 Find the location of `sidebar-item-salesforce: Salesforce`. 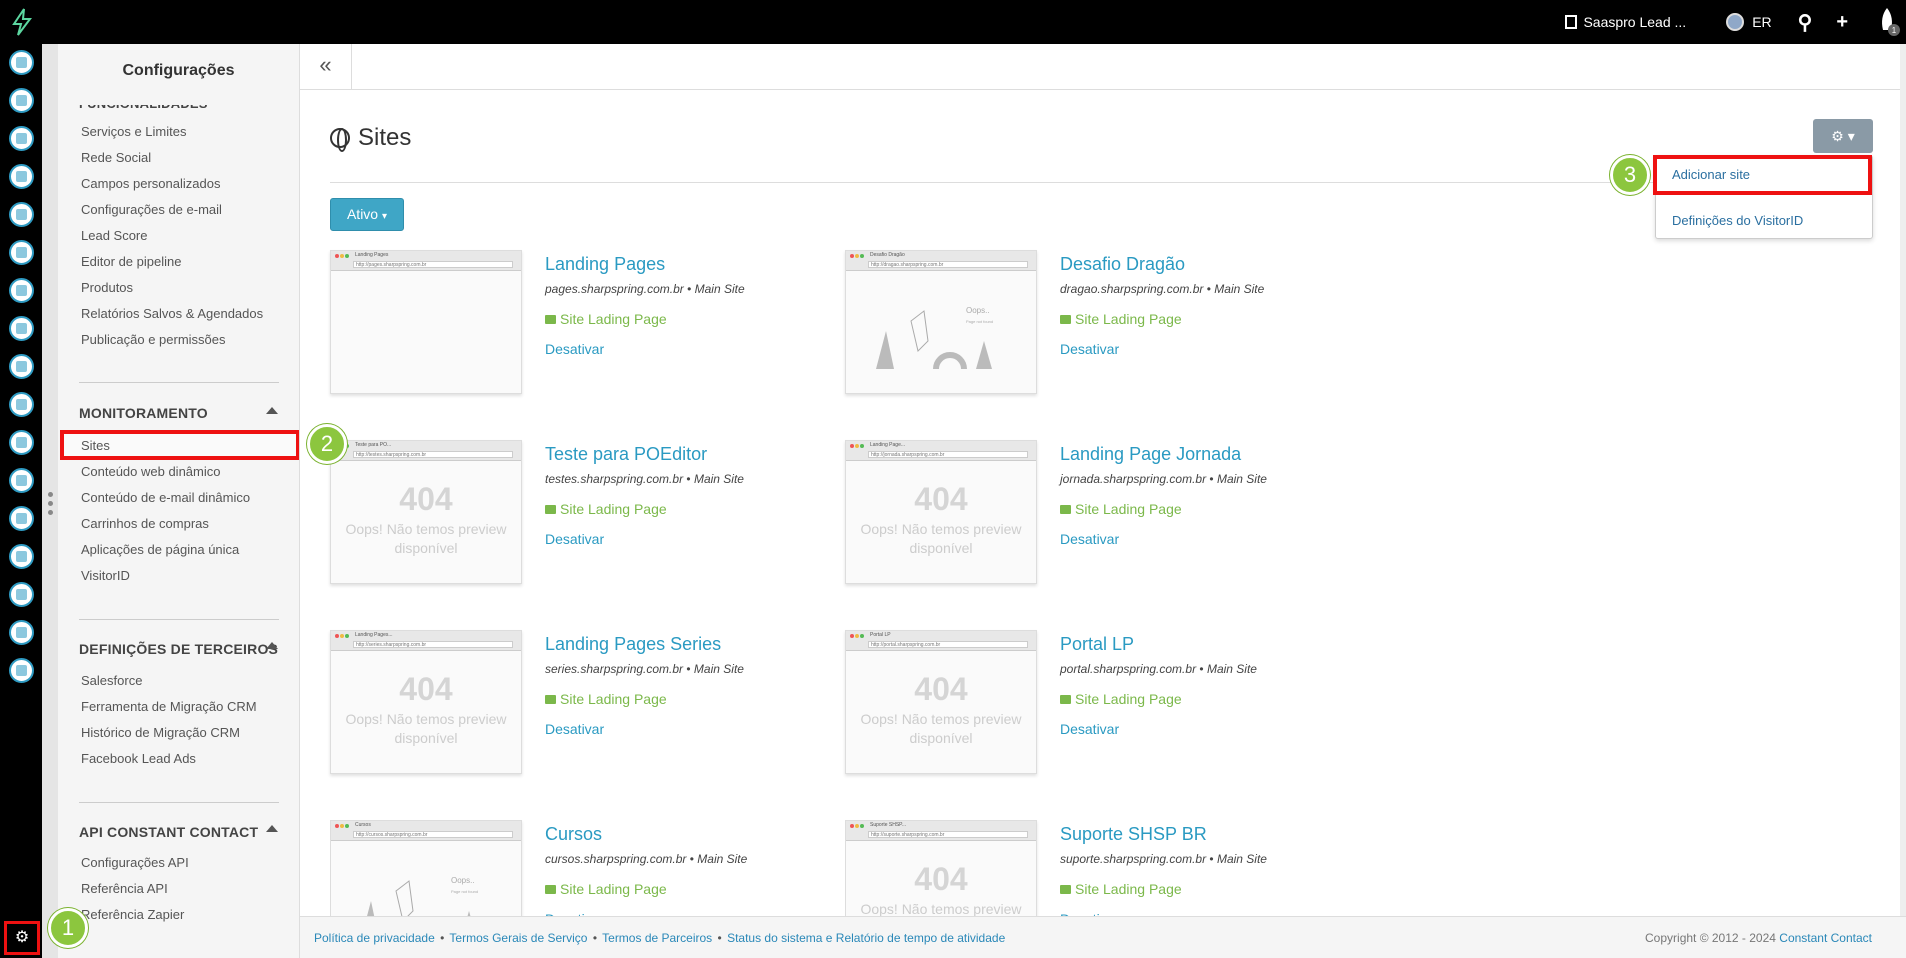

sidebar-item-salesforce: Salesforce is located at coordinates (111, 680).